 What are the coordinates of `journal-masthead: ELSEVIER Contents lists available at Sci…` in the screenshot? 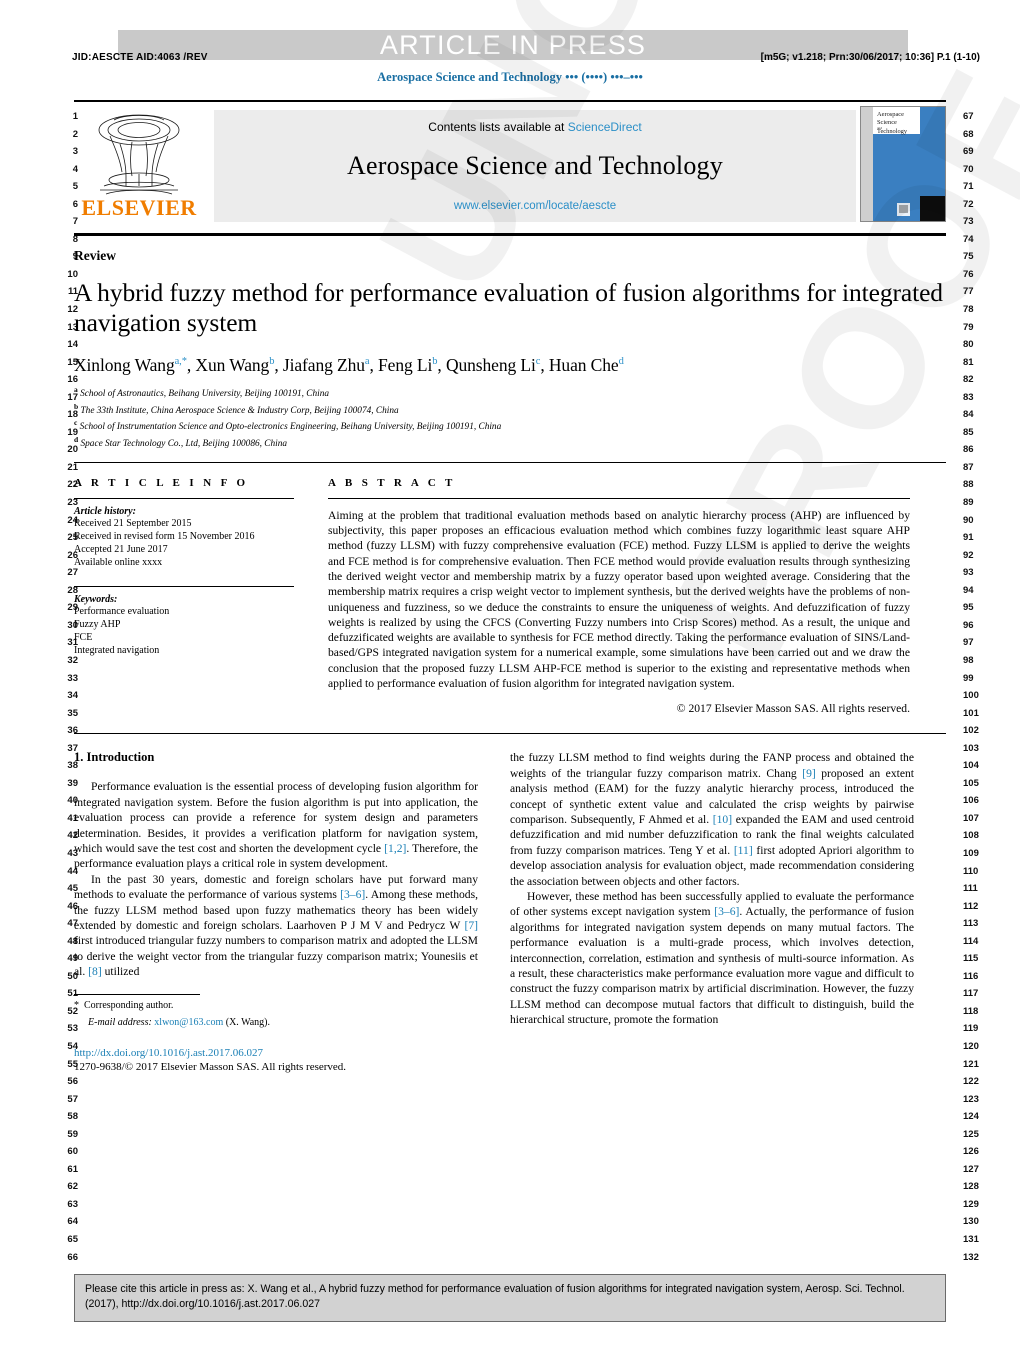 It's located at (510, 164).